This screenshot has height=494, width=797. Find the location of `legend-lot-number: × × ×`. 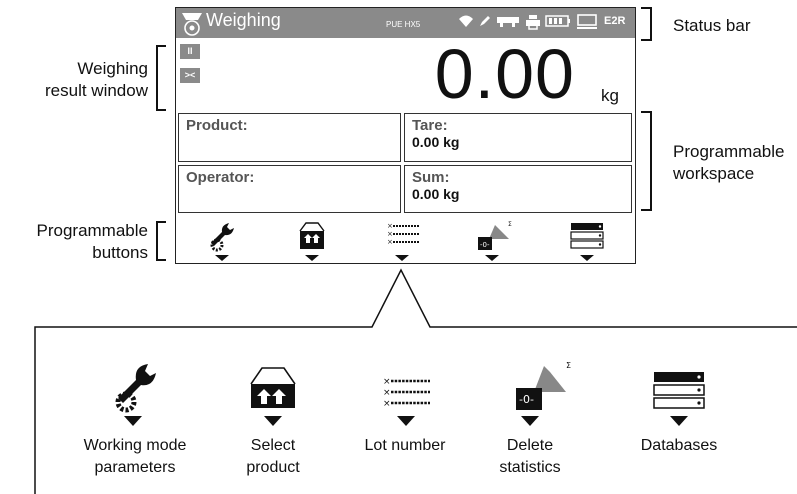

legend-lot-number: × × × is located at coordinates (410, 395).